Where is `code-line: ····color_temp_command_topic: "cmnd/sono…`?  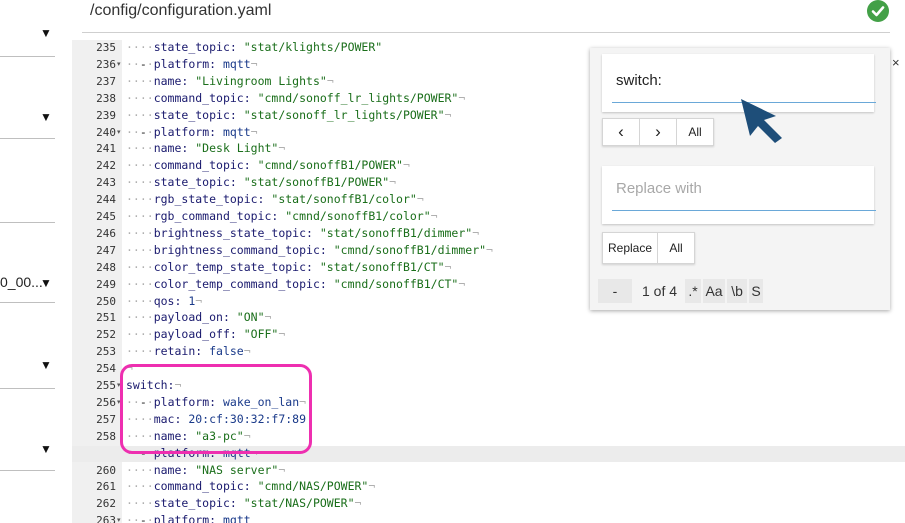
code-line: ····color_temp_command_topic: "cmnd/sono… is located at coordinates (295, 284).